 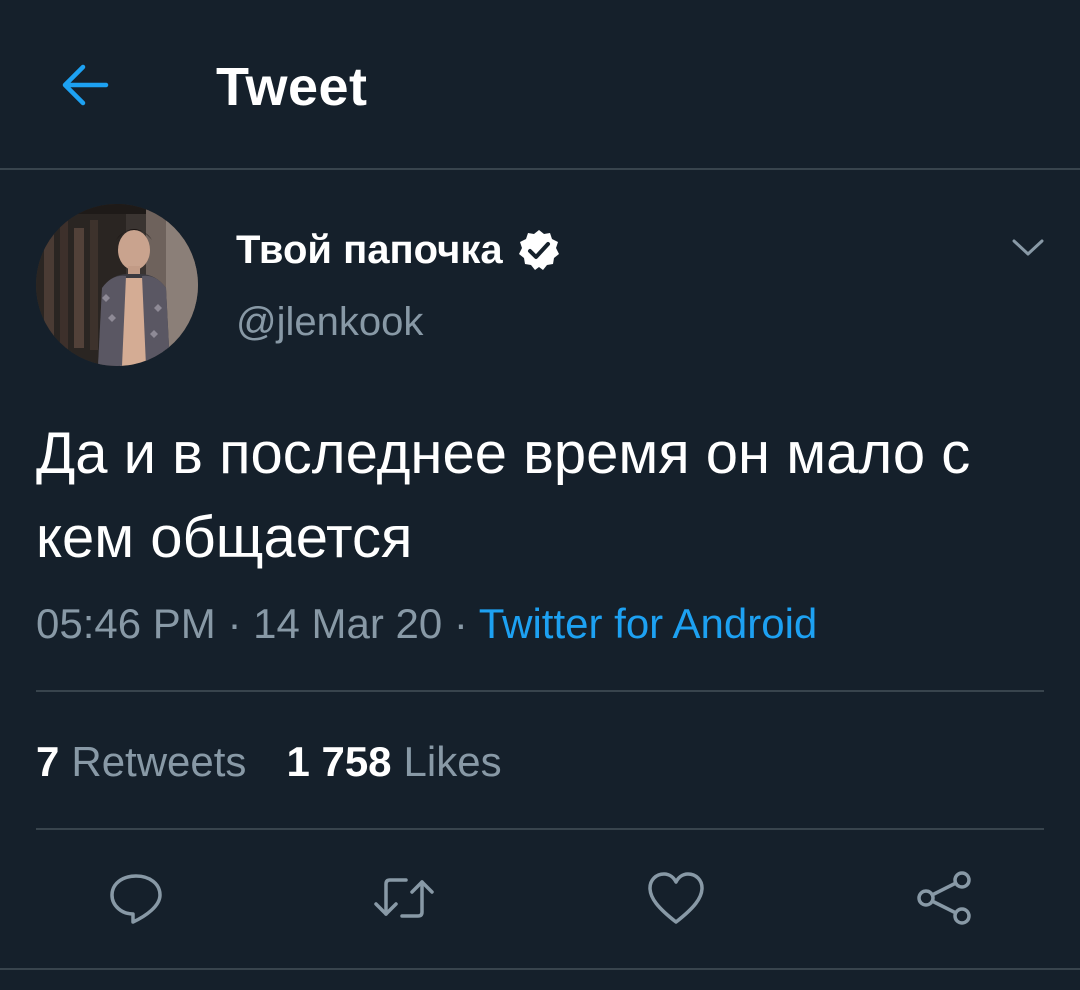 I want to click on heart-icon, so click(x=676, y=898).